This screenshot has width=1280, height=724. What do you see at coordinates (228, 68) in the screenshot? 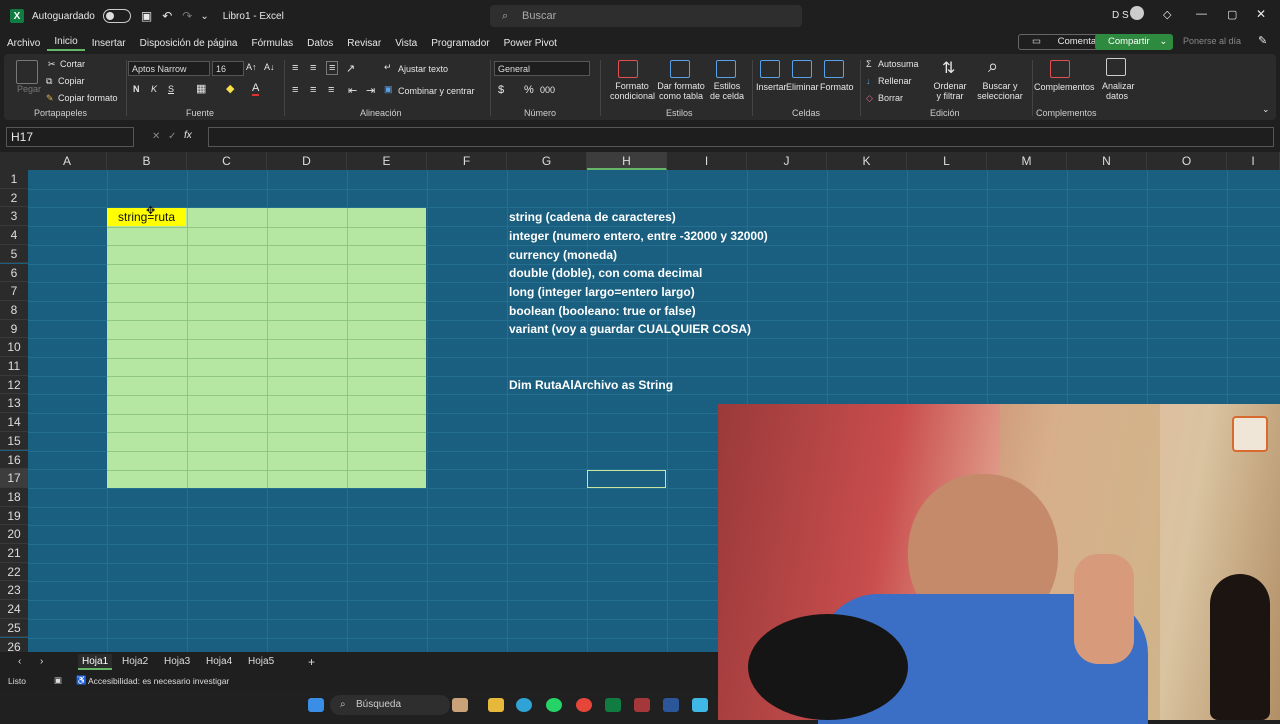
I see `font-size-select: 16` at bounding box center [228, 68].